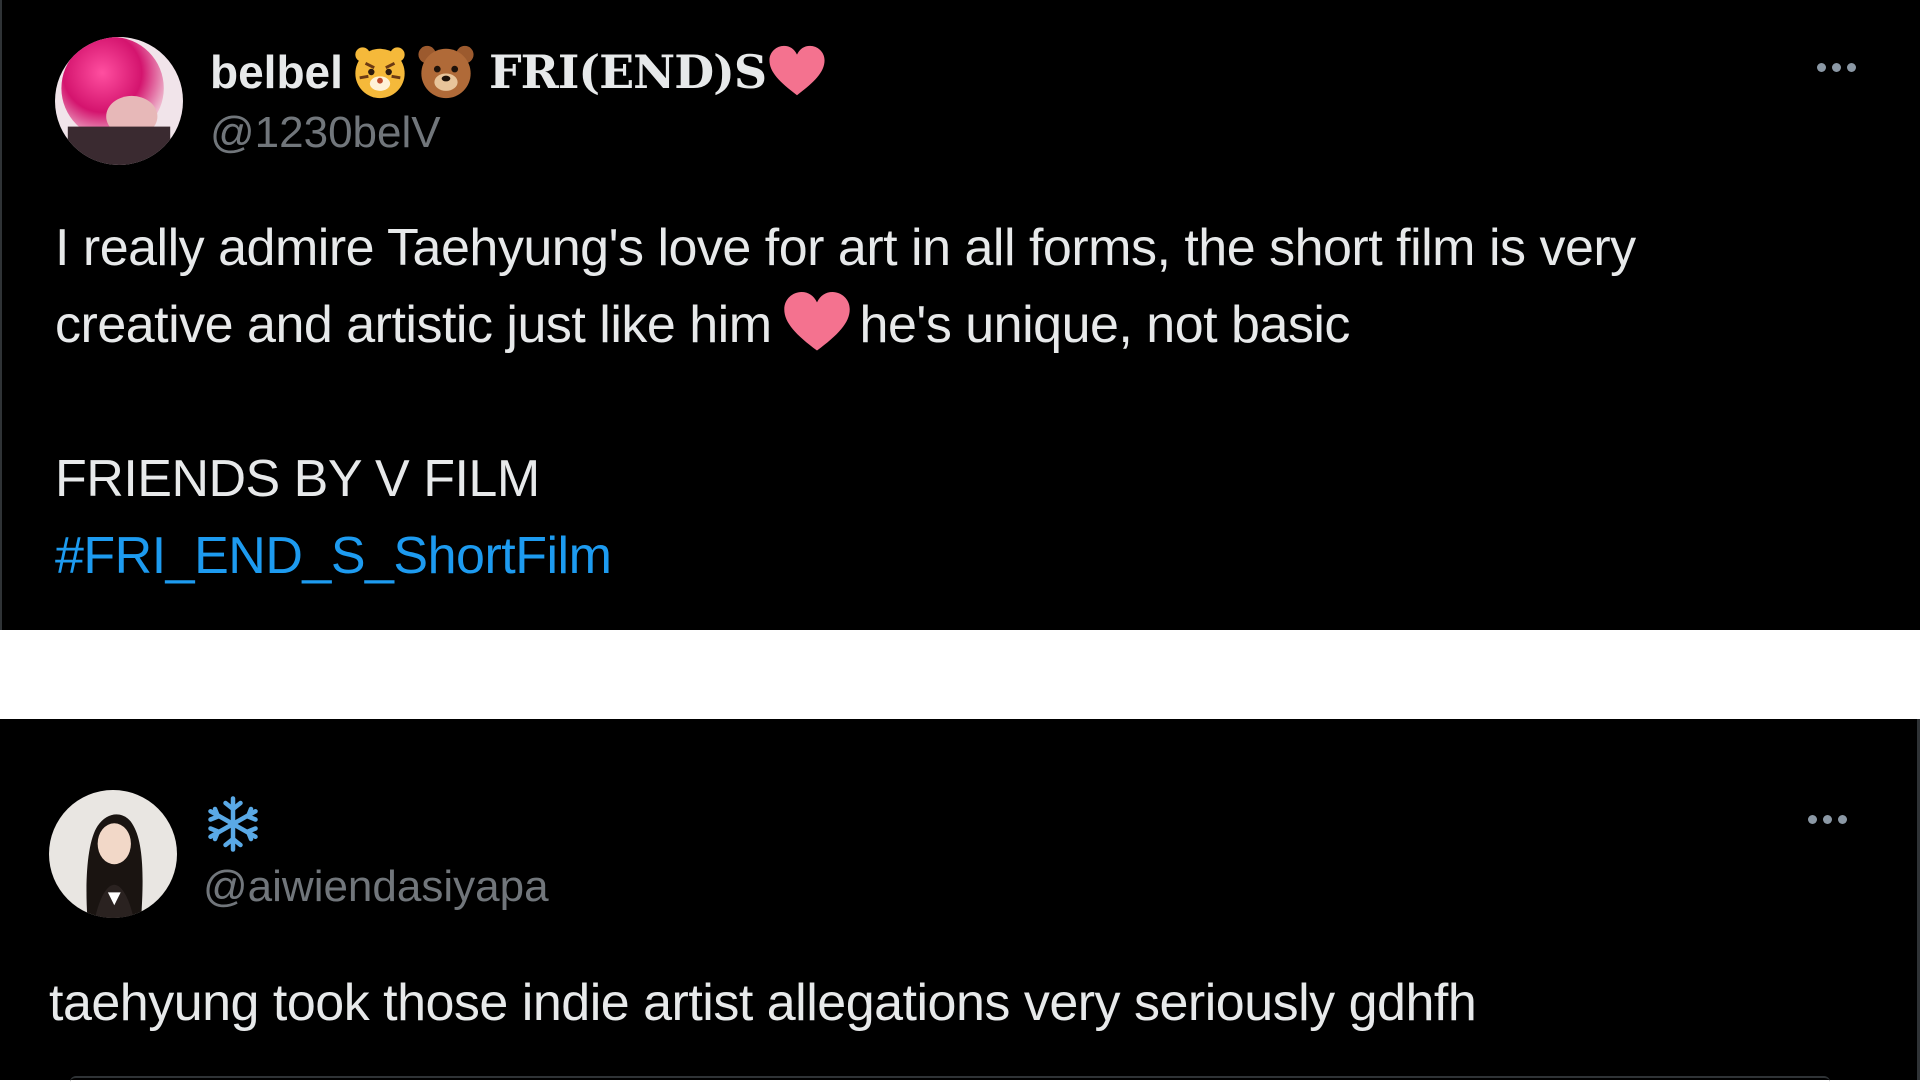 This screenshot has width=1920, height=1082. I want to click on bear-face-icon, so click(446, 72).